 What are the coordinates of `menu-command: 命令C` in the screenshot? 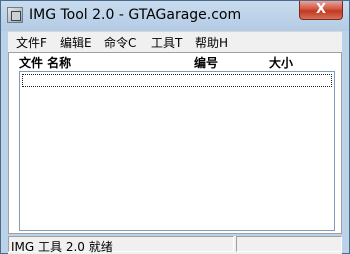 It's located at (120, 42).